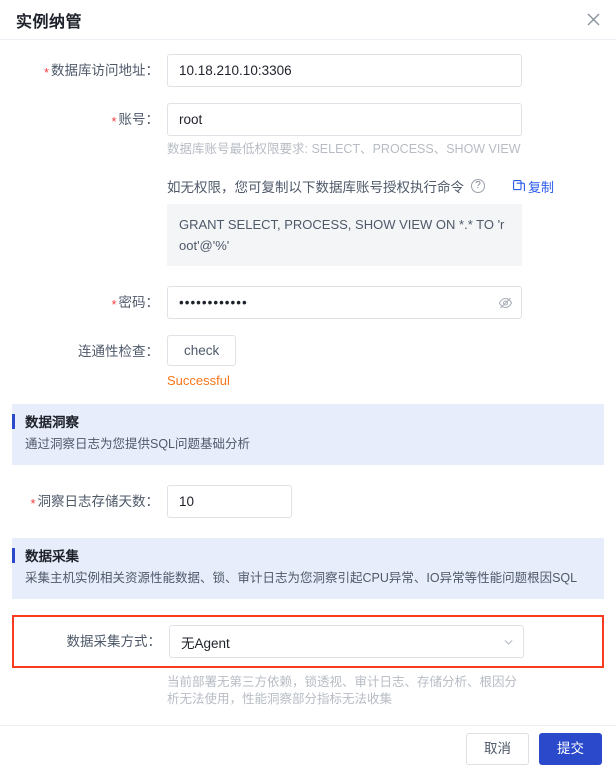 Image resolution: width=616 pixels, height=771 pixels. Describe the element at coordinates (308, 748) in the screenshot. I see `dialog-footer: 取消 提交` at that location.